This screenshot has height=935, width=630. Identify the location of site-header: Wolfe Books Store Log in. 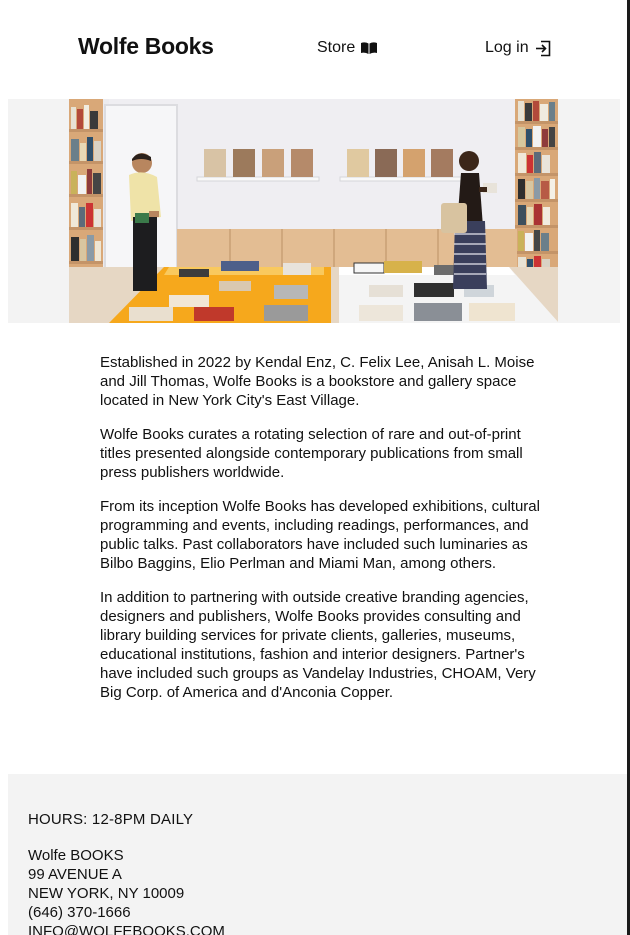
(313, 49).